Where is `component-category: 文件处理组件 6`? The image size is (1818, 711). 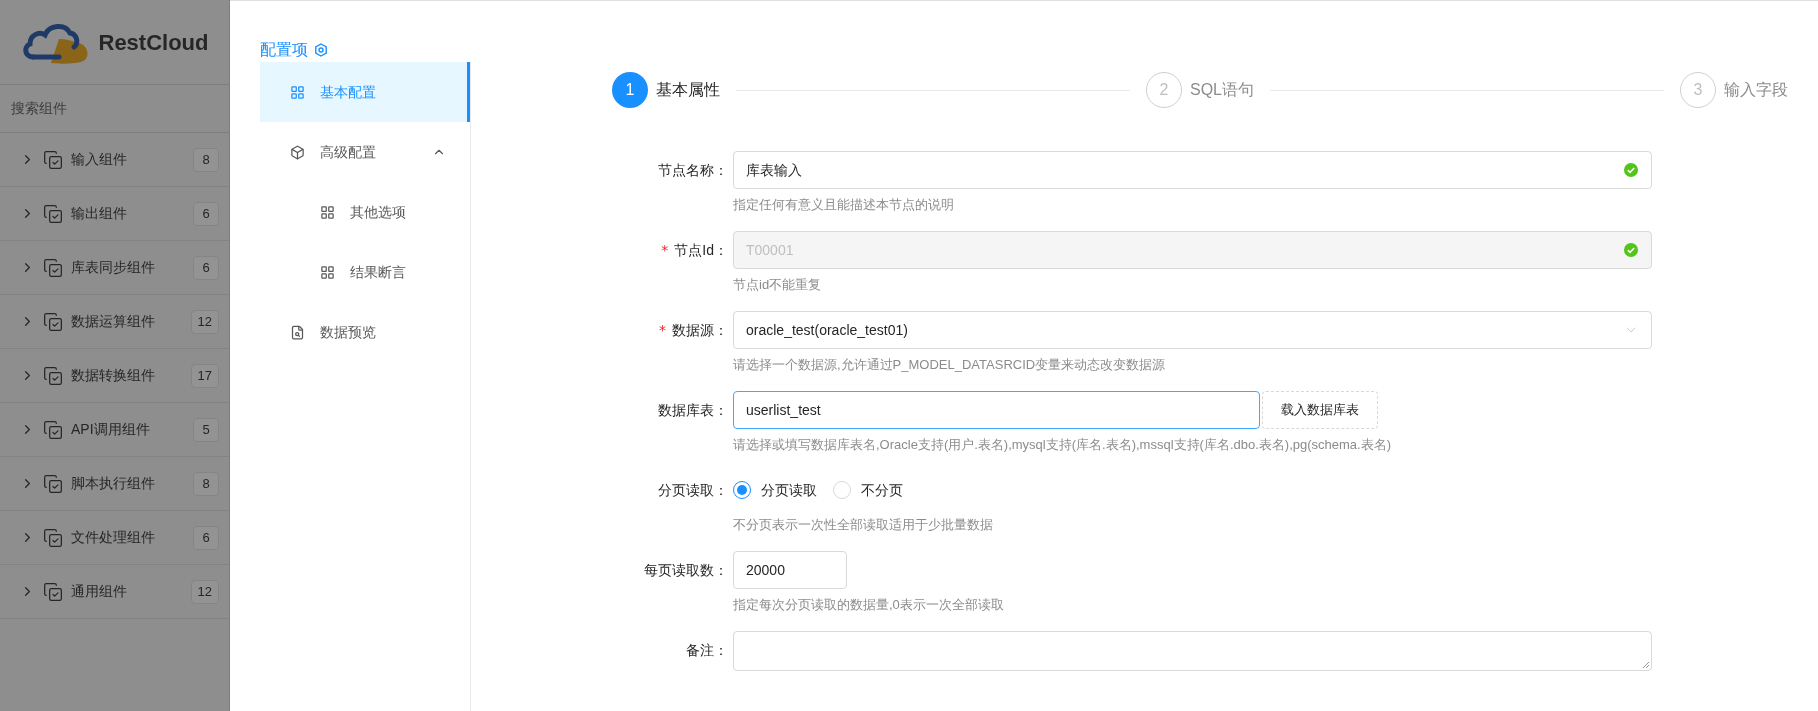
component-category: 文件处理组件 6 is located at coordinates (114, 538).